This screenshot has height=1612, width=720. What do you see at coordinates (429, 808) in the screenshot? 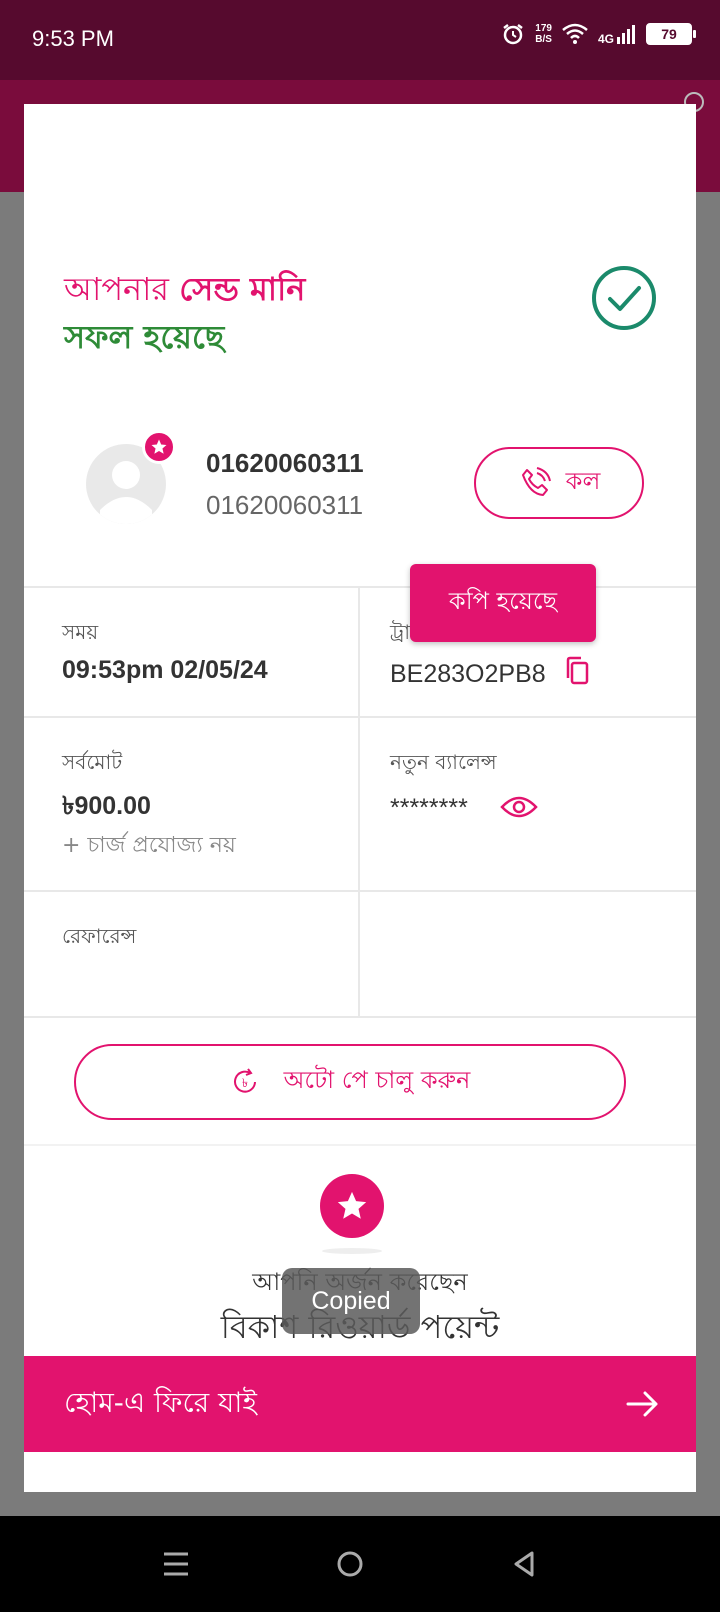
I see `new-balance-value: ********` at bounding box center [429, 808].